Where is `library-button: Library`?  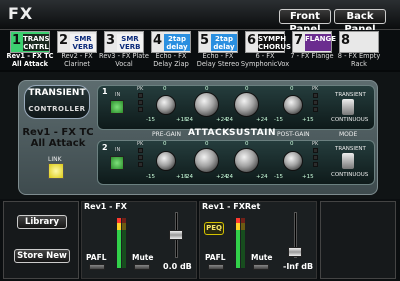
library-button: Library is located at coordinates (42, 222).